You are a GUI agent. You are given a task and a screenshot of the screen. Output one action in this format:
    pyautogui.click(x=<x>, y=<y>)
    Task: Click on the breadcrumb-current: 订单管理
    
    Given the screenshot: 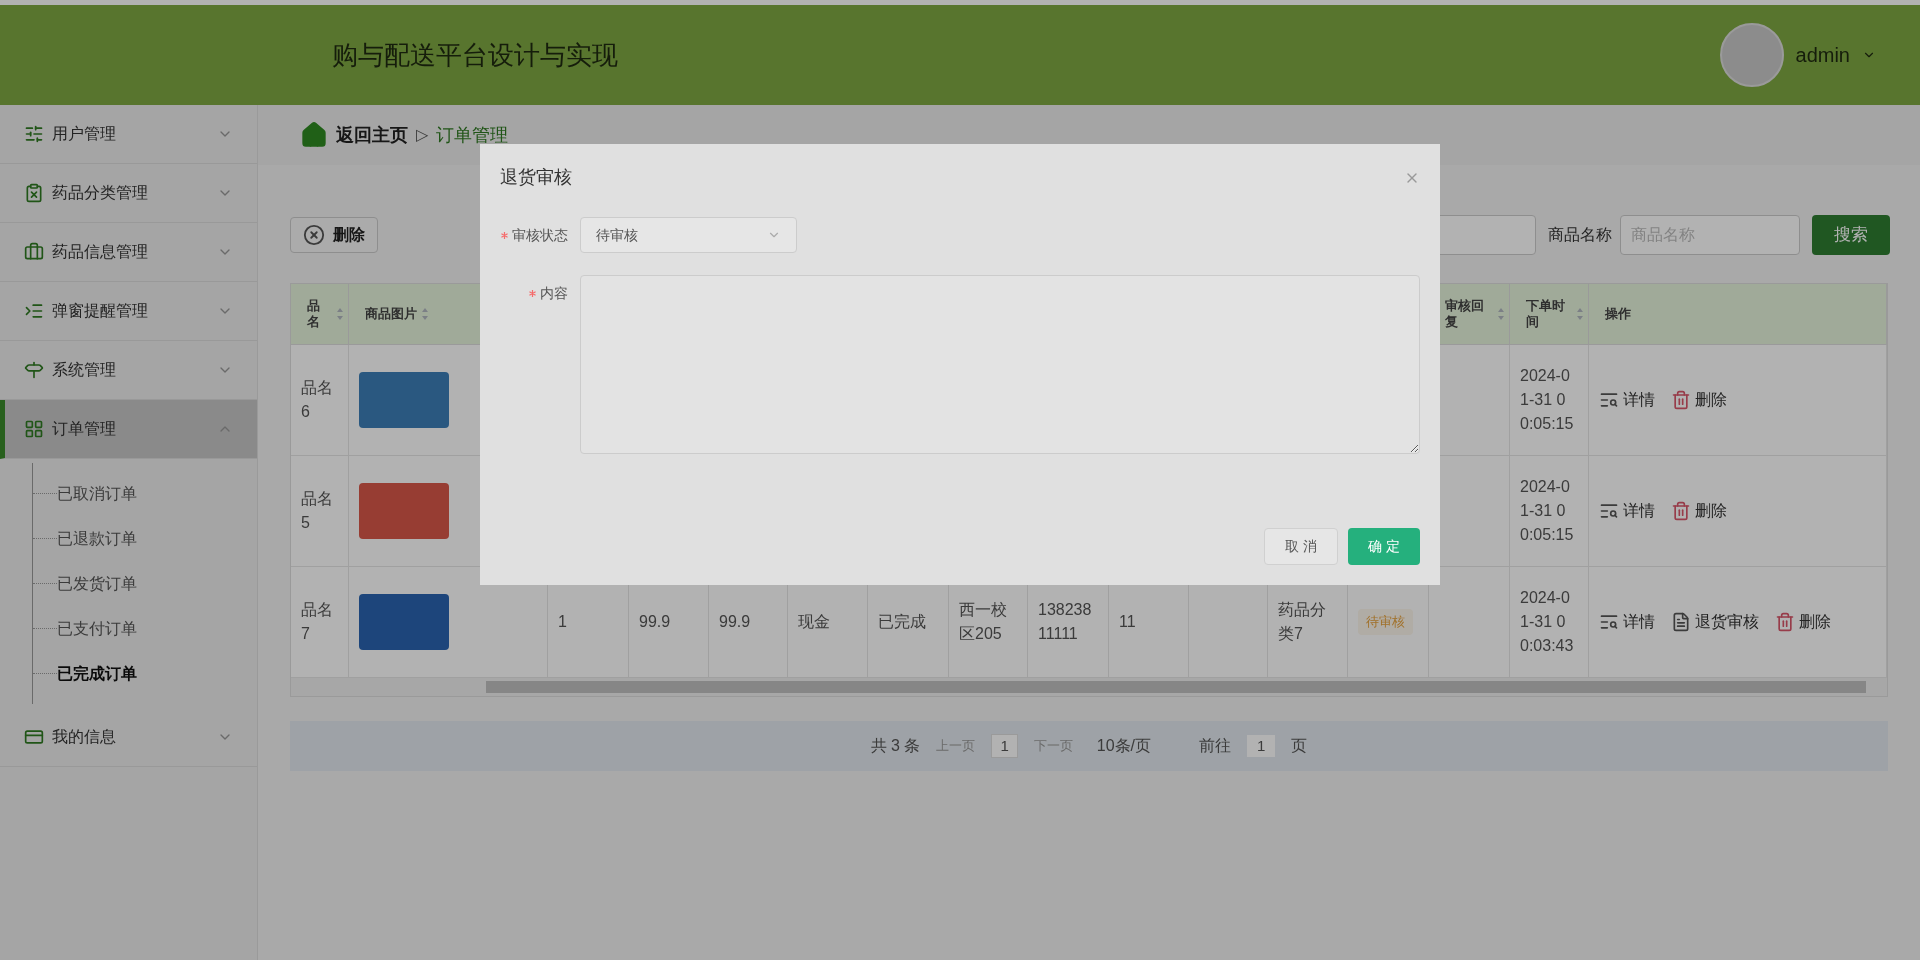 What is the action you would take?
    pyautogui.click(x=472, y=135)
    